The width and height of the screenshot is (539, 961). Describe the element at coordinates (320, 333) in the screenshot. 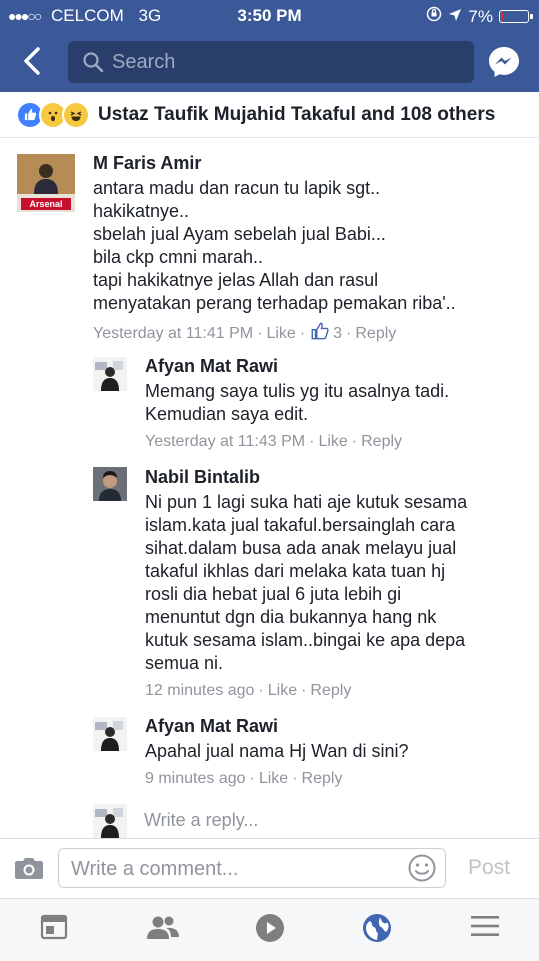

I see `like-count-icon` at that location.